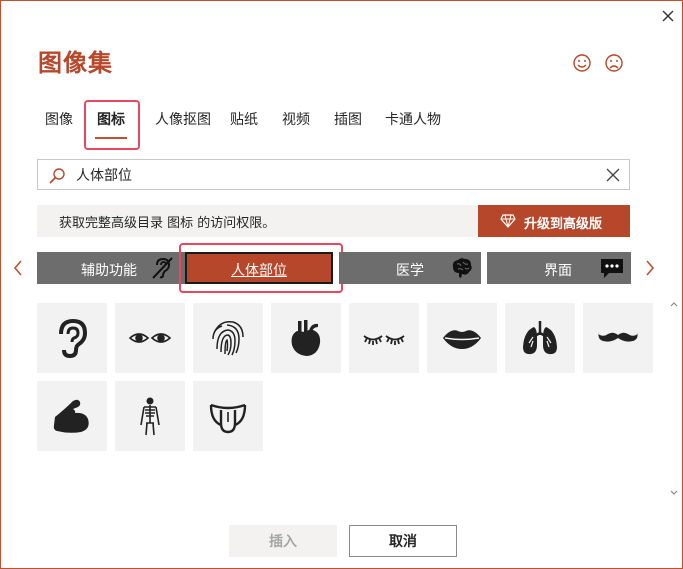 The image size is (683, 569). What do you see at coordinates (261, 268) in the screenshot?
I see `category-focus-highlight` at bounding box center [261, 268].